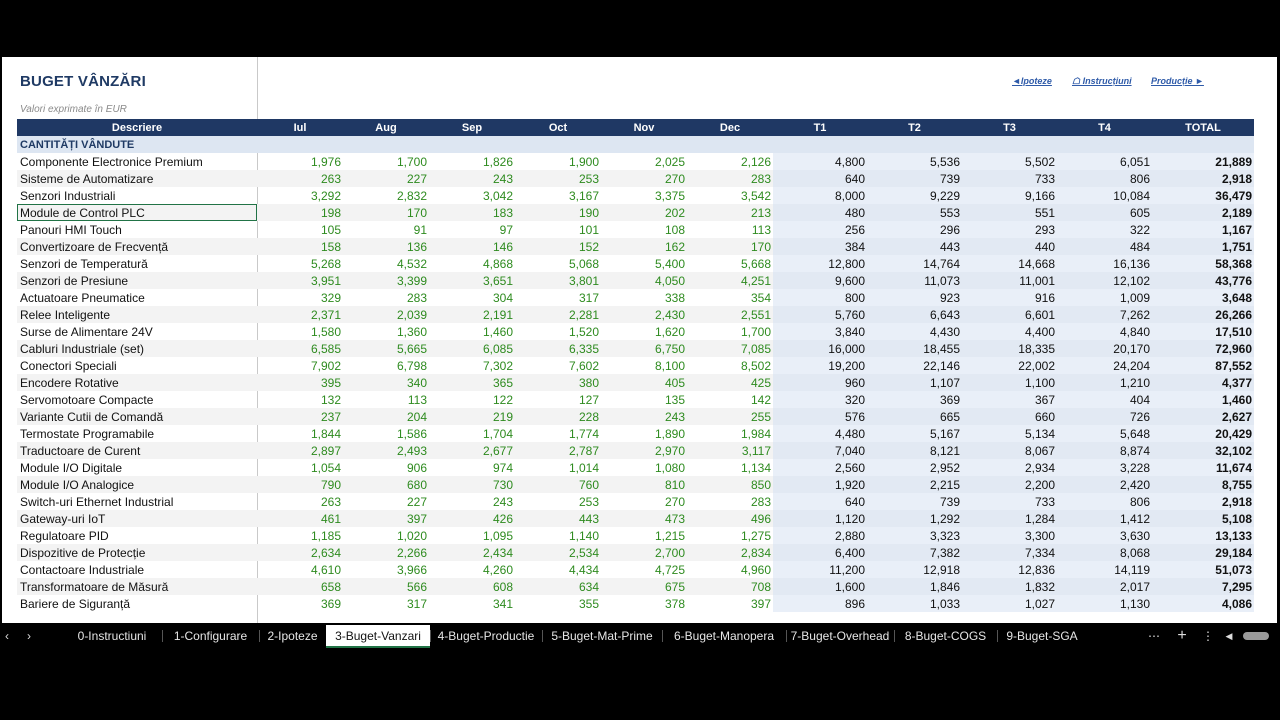 The height and width of the screenshot is (720, 1280). What do you see at coordinates (914, 365) in the screenshot?
I see `table-cell: 22,146` at bounding box center [914, 365].